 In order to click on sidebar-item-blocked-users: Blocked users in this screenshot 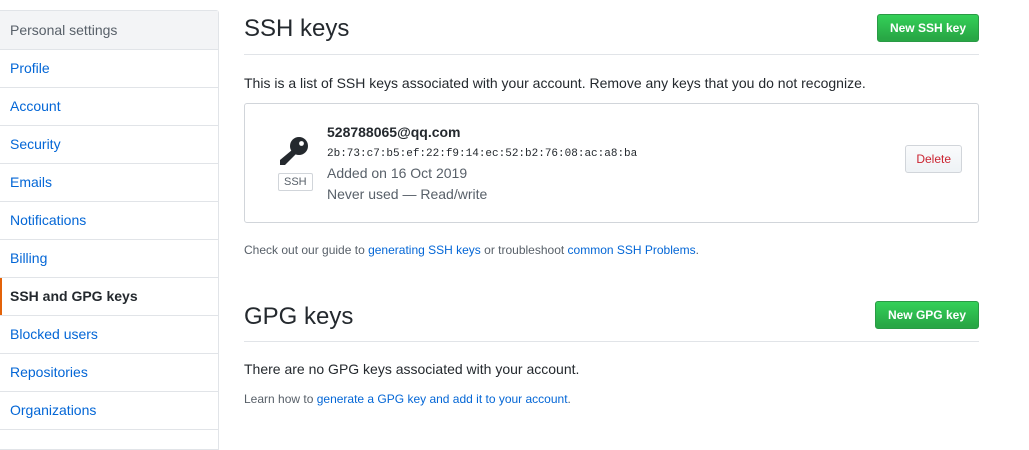, I will do `click(109, 335)`.